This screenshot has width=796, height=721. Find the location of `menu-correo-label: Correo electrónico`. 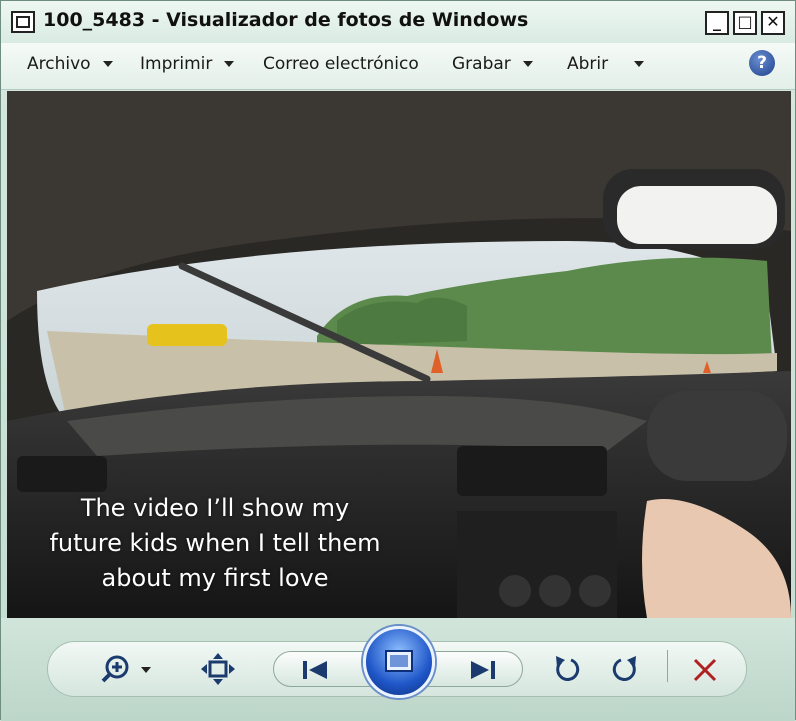

menu-correo-label: Correo electrónico is located at coordinates (341, 64).